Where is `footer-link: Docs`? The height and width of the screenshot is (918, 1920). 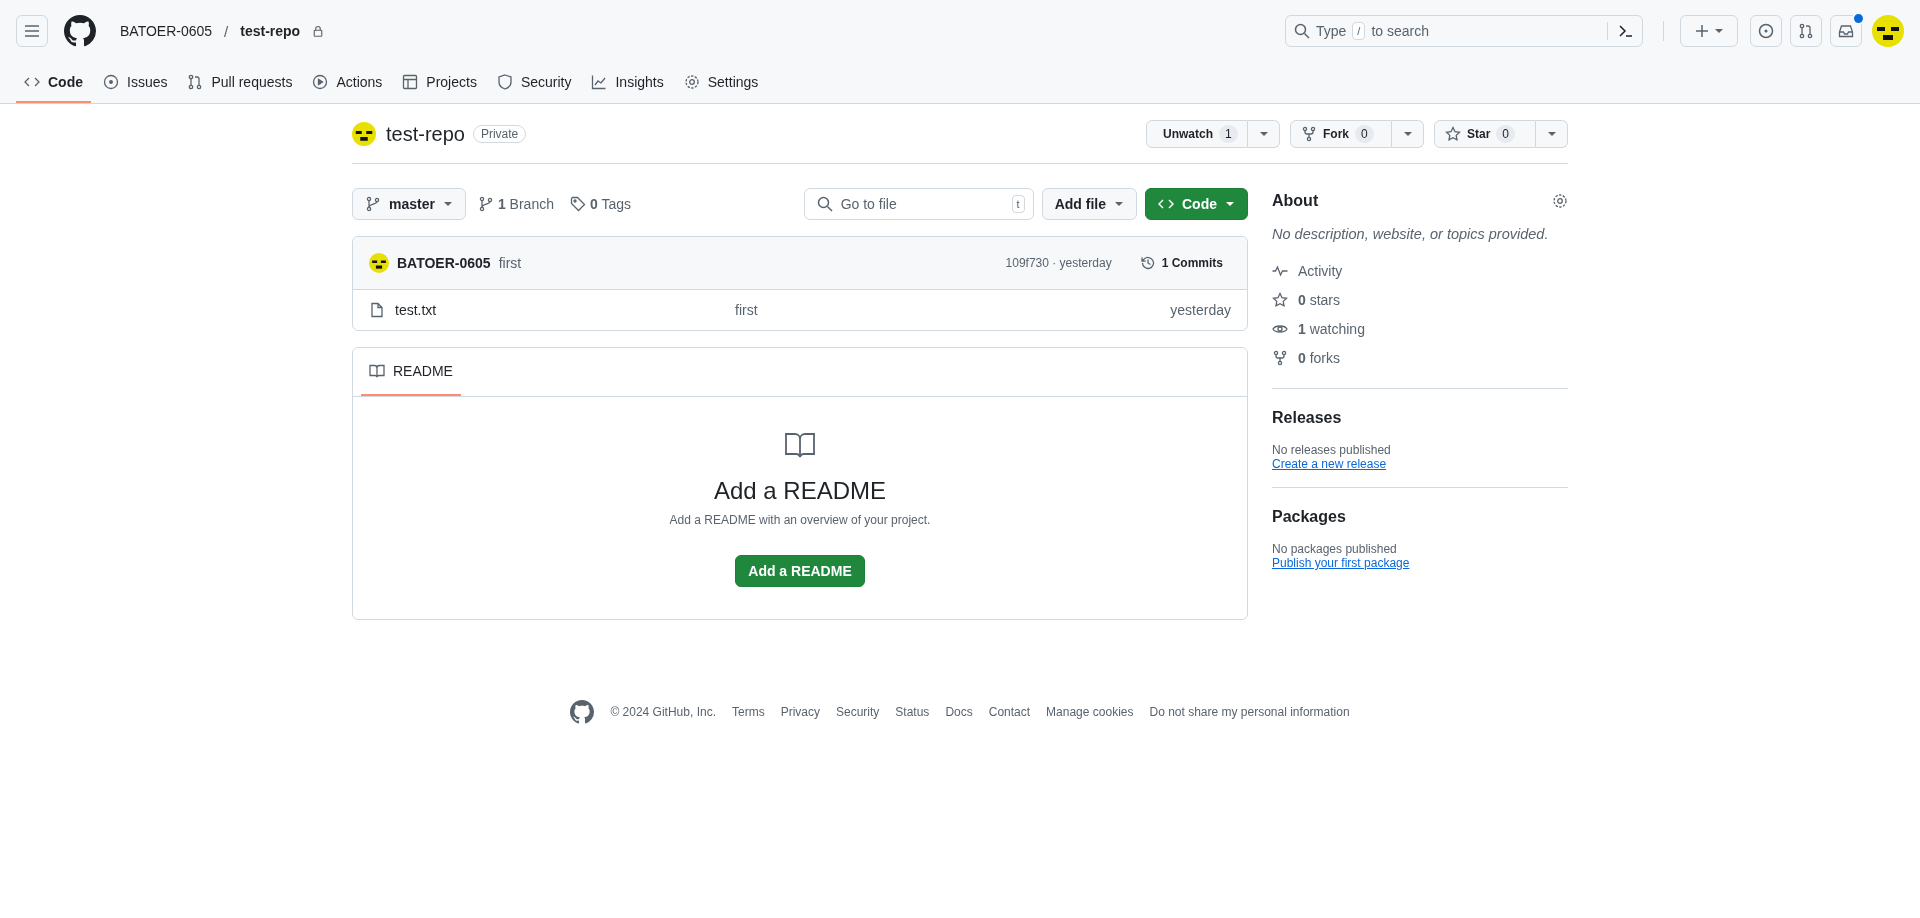 footer-link: Docs is located at coordinates (959, 712).